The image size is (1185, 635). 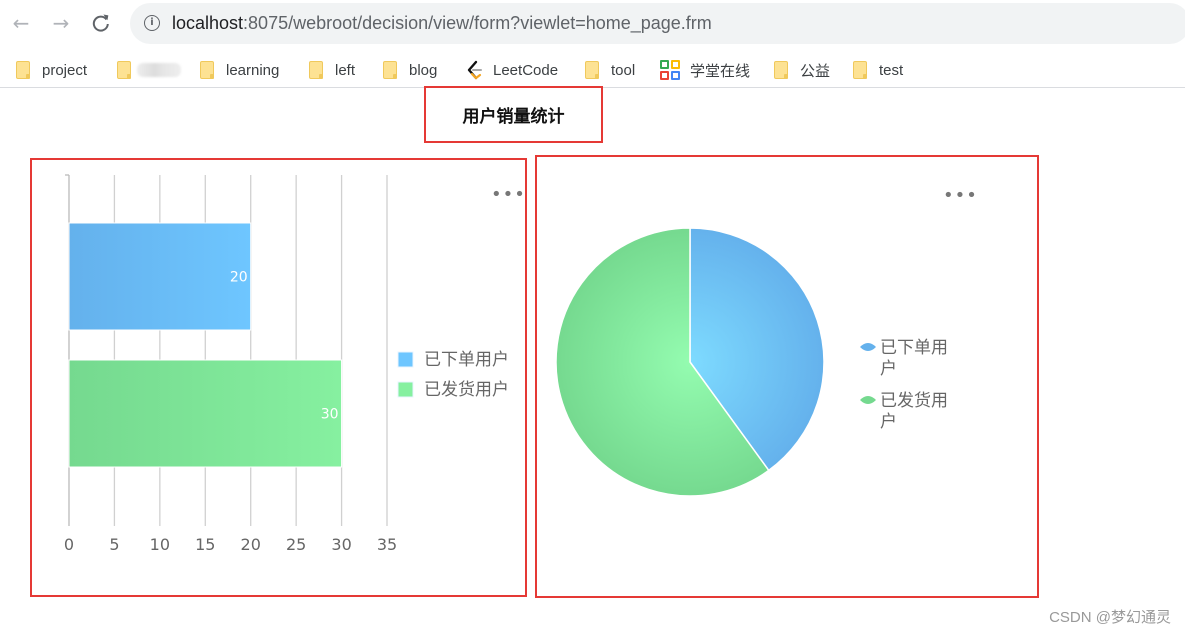 What do you see at coordinates (526, 70) in the screenshot?
I see `bookmark-label: LeetCode` at bounding box center [526, 70].